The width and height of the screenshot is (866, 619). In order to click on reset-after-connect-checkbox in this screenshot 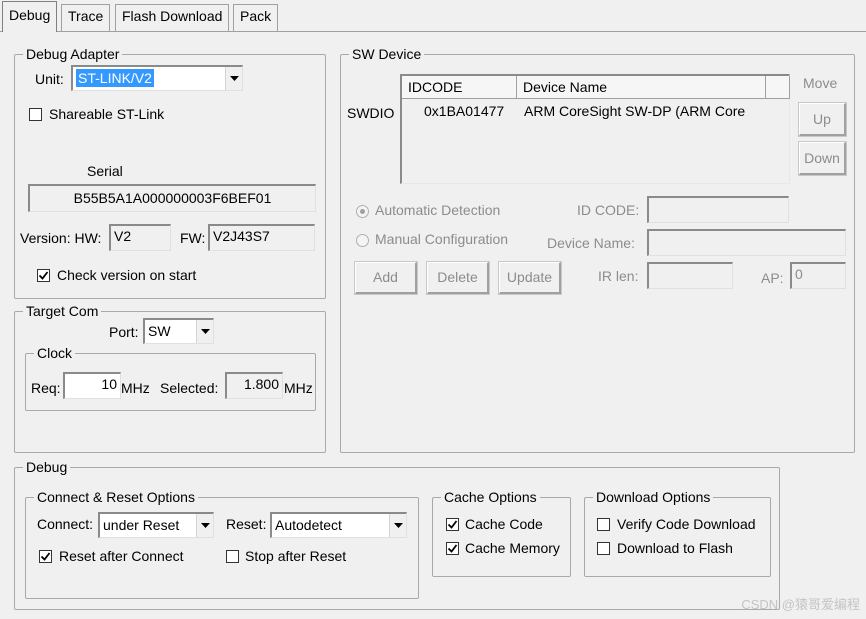, I will do `click(45, 556)`.